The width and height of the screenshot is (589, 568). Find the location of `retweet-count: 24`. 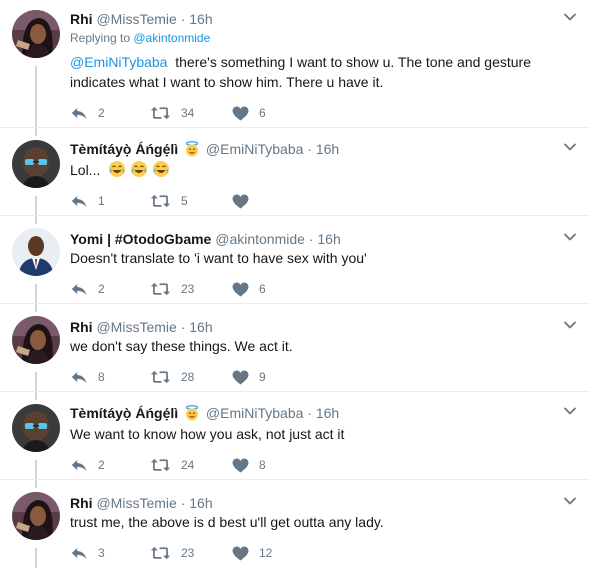

retweet-count: 24 is located at coordinates (188, 465).